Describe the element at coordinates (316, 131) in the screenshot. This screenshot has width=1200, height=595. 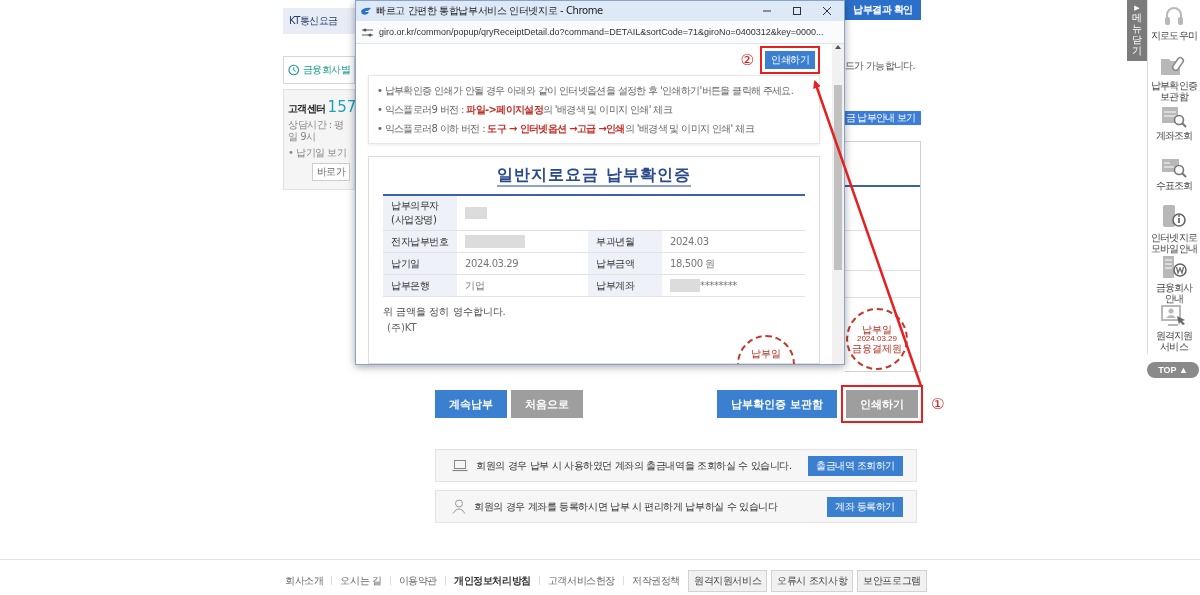
I see `hours-text: 상담시간 : 평일 9시` at that location.